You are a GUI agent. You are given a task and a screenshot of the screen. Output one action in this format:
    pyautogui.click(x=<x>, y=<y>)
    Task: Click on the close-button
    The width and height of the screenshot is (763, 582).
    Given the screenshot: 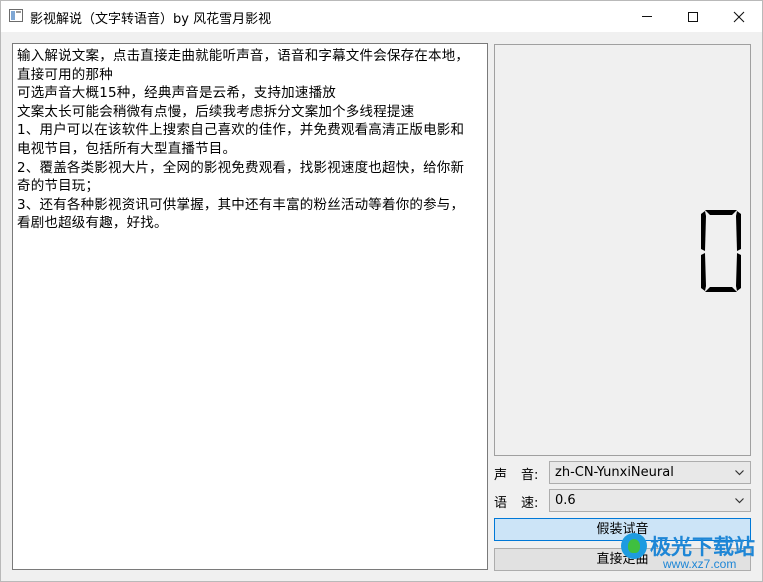 What is the action you would take?
    pyautogui.click(x=739, y=16)
    